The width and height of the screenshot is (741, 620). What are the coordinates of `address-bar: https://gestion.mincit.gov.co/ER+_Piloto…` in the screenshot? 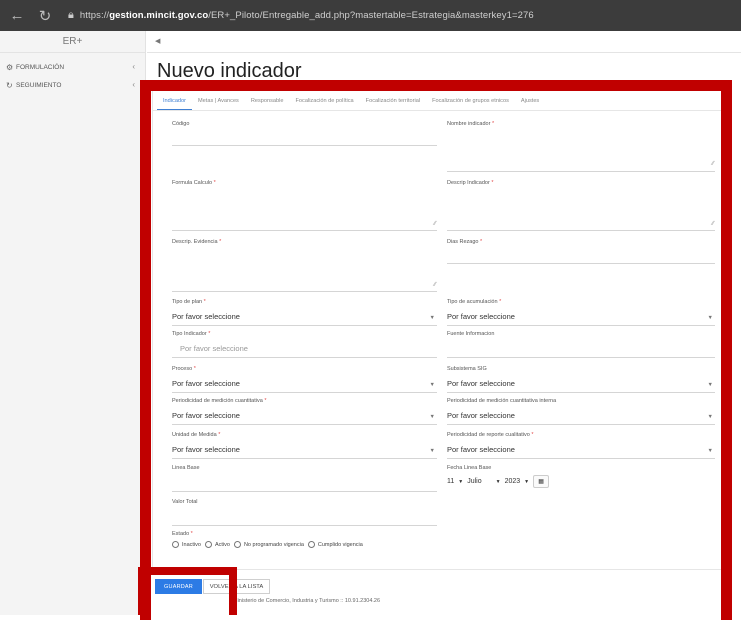 It's located at (307, 15).